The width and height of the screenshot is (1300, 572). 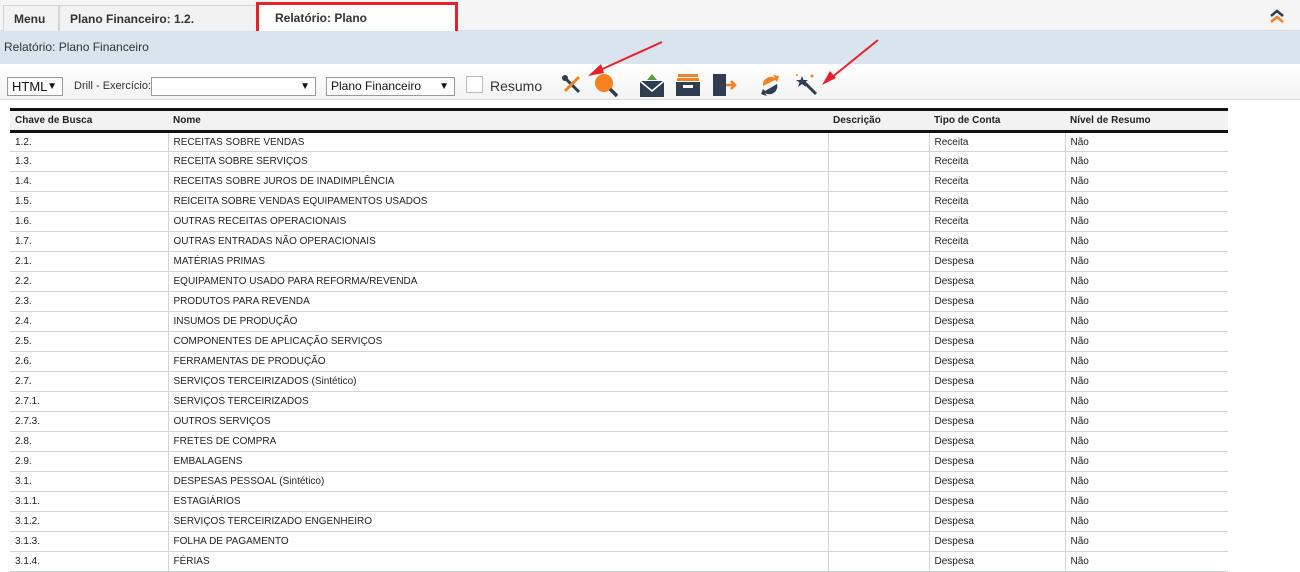 What do you see at coordinates (619, 421) in the screenshot?
I see `table-row: 2.7.3. OUTROS SERVIÇOS Despesa Não` at bounding box center [619, 421].